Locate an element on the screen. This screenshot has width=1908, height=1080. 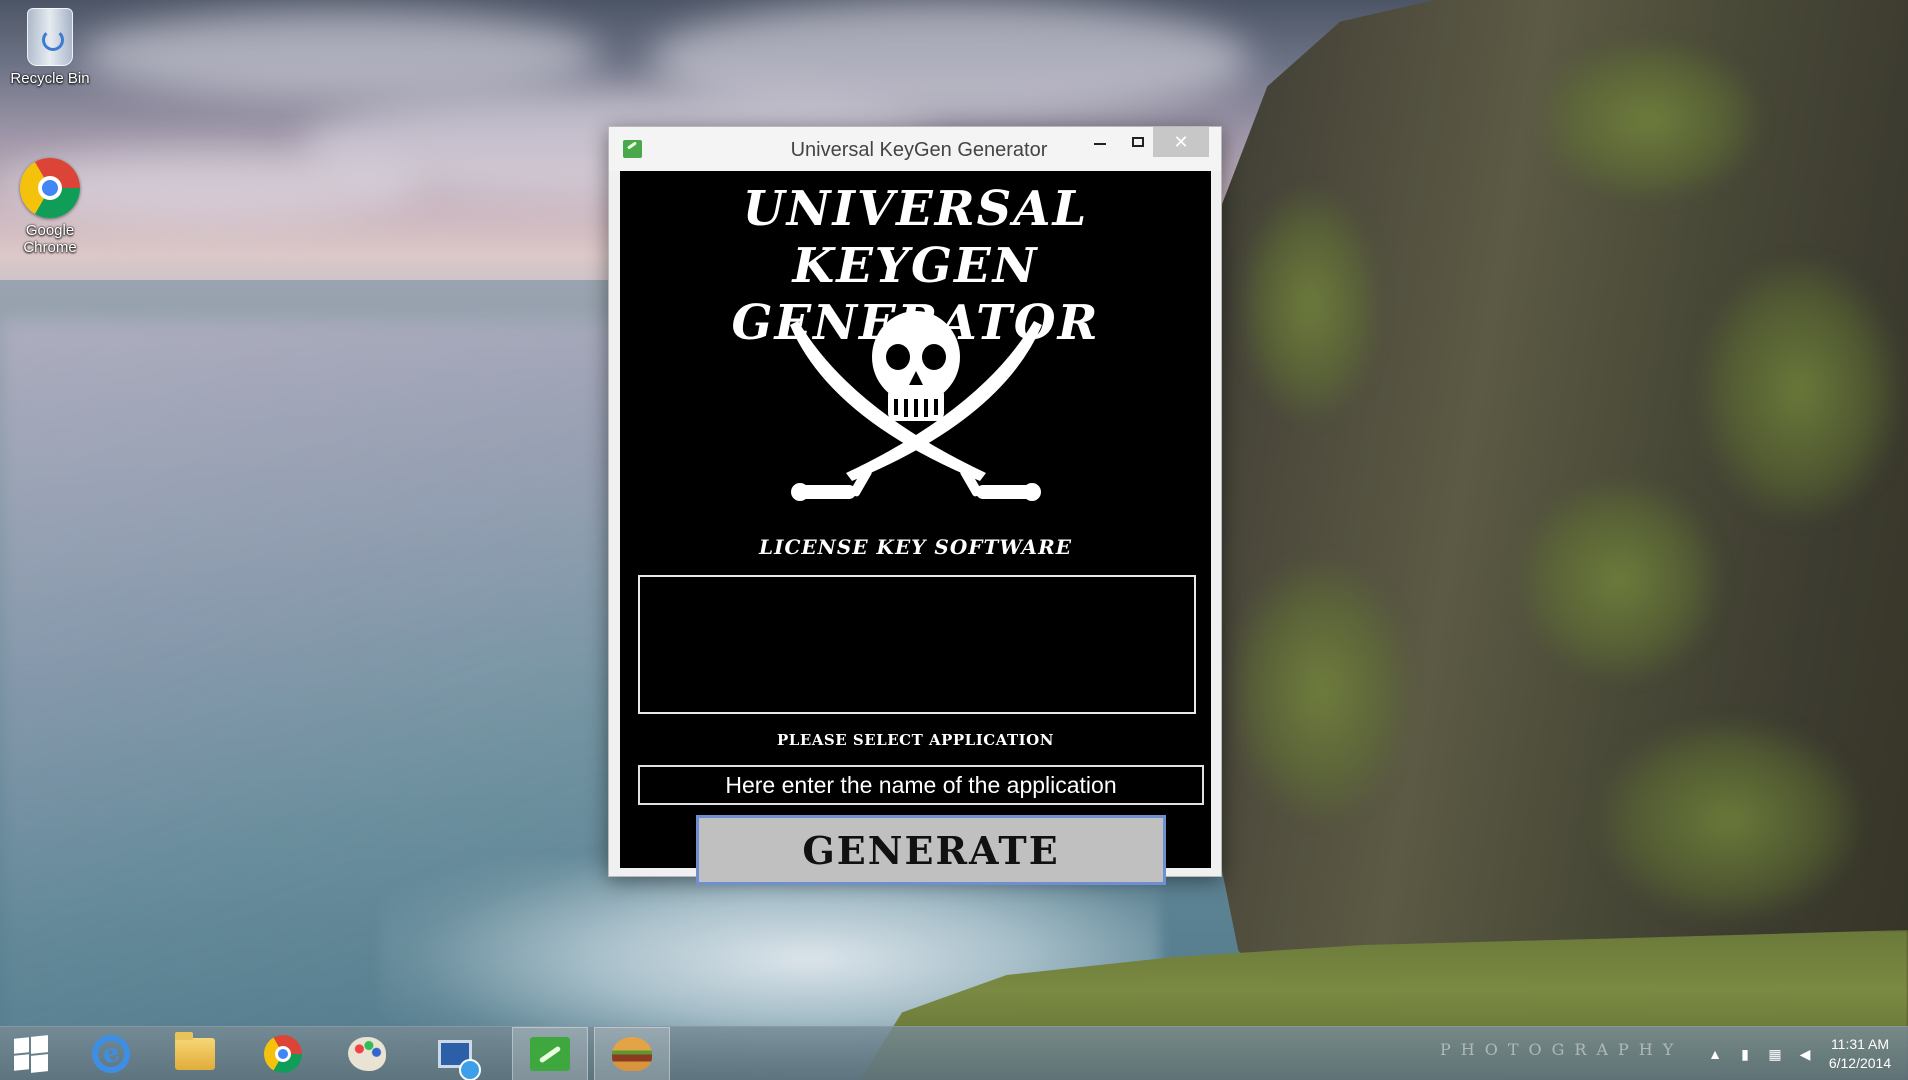
taskbar-keygen-app is located at coordinates (550, 1053).